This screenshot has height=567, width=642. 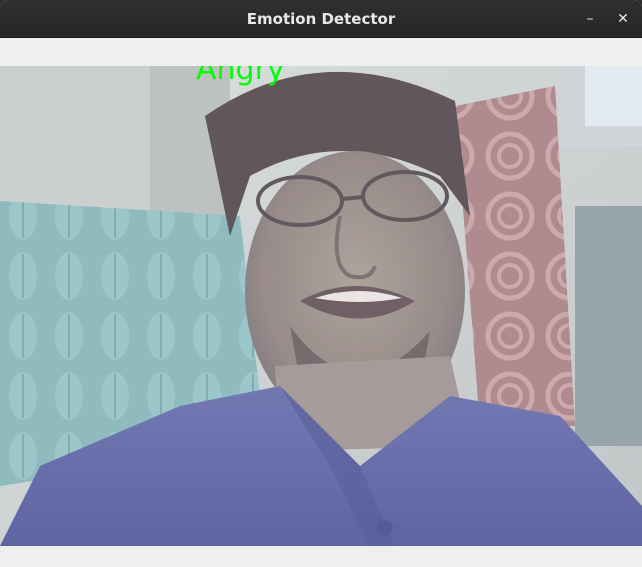 I want to click on minimize-icon: –, so click(x=590, y=19).